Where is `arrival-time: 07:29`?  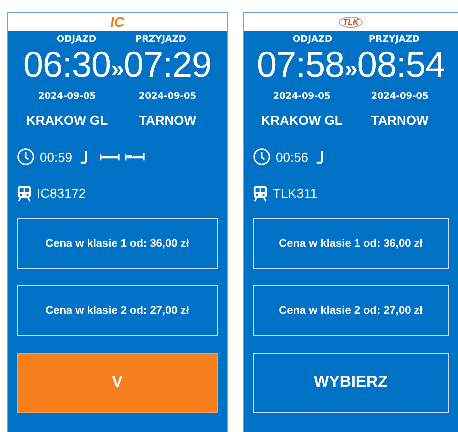 arrival-time: 07:29 is located at coordinates (168, 65).